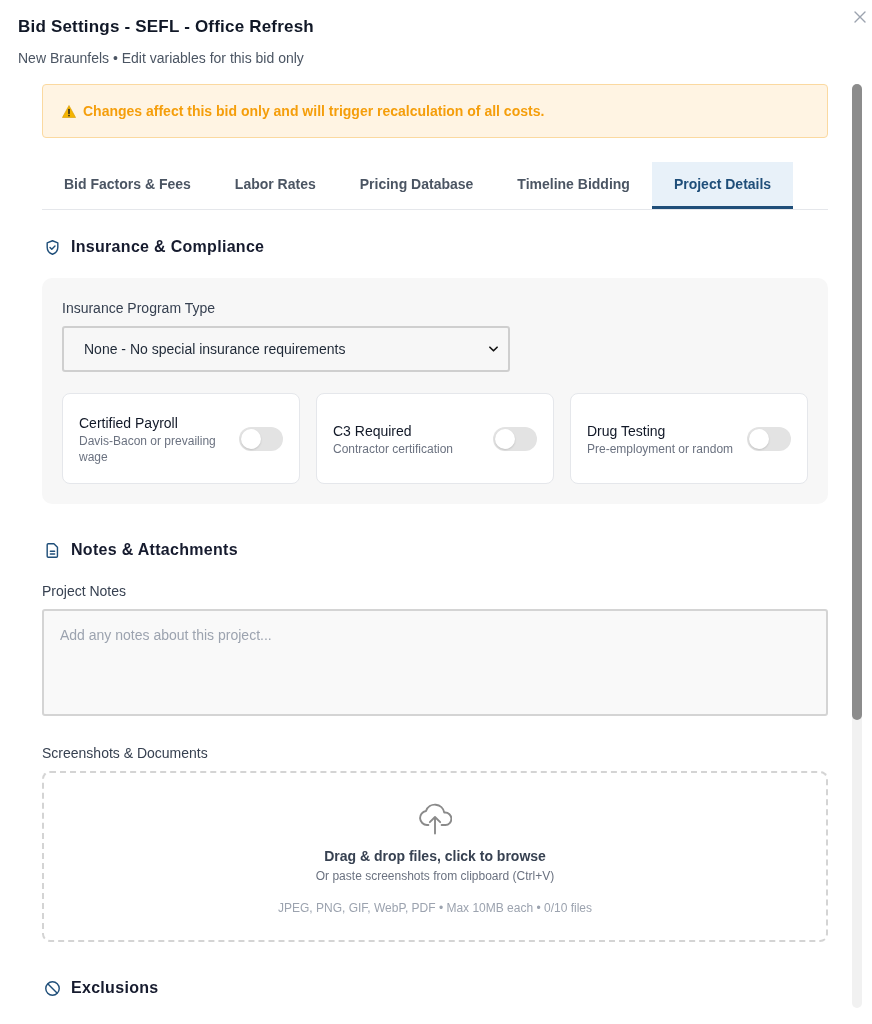 This screenshot has width=872, height=1024. Describe the element at coordinates (314, 111) in the screenshot. I see `warning-text: Changes affect this bid only and will trigger recalculation of all costs.` at that location.